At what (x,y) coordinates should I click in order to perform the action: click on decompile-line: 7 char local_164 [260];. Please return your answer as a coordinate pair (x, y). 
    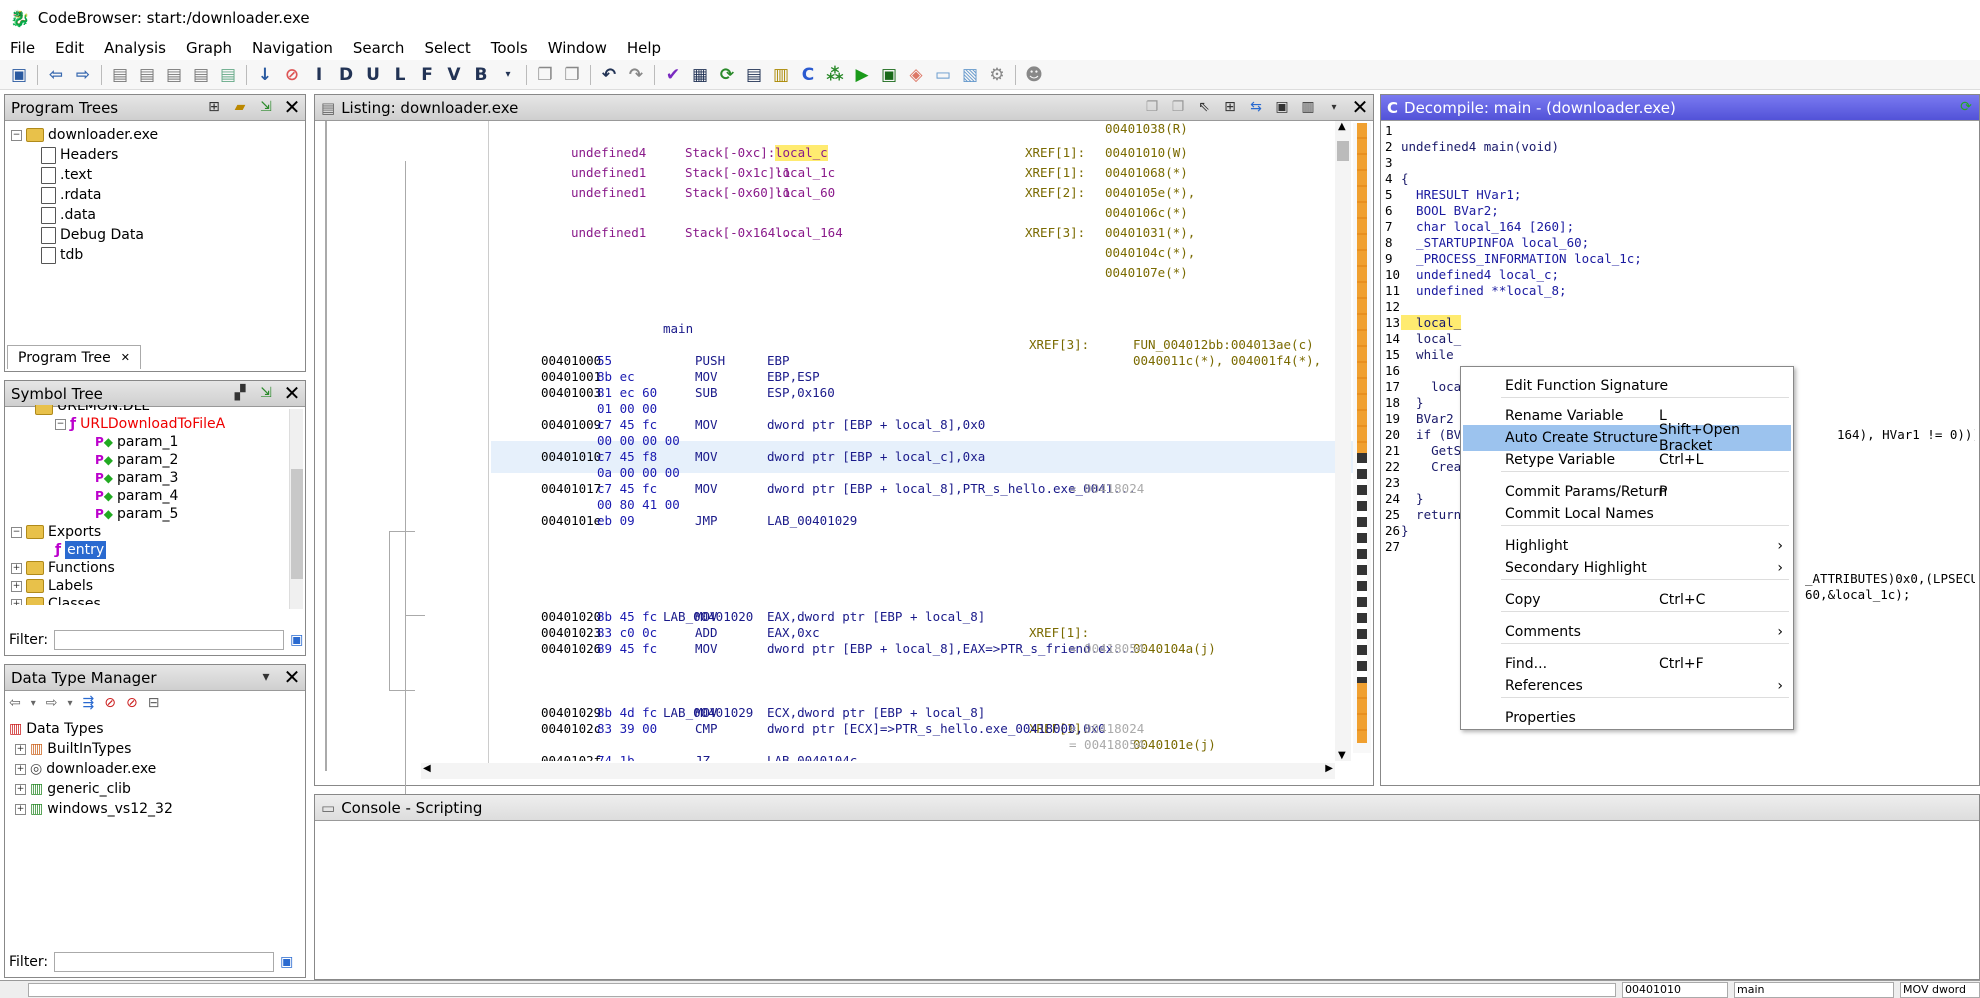
    Looking at the image, I should click on (1479, 227).